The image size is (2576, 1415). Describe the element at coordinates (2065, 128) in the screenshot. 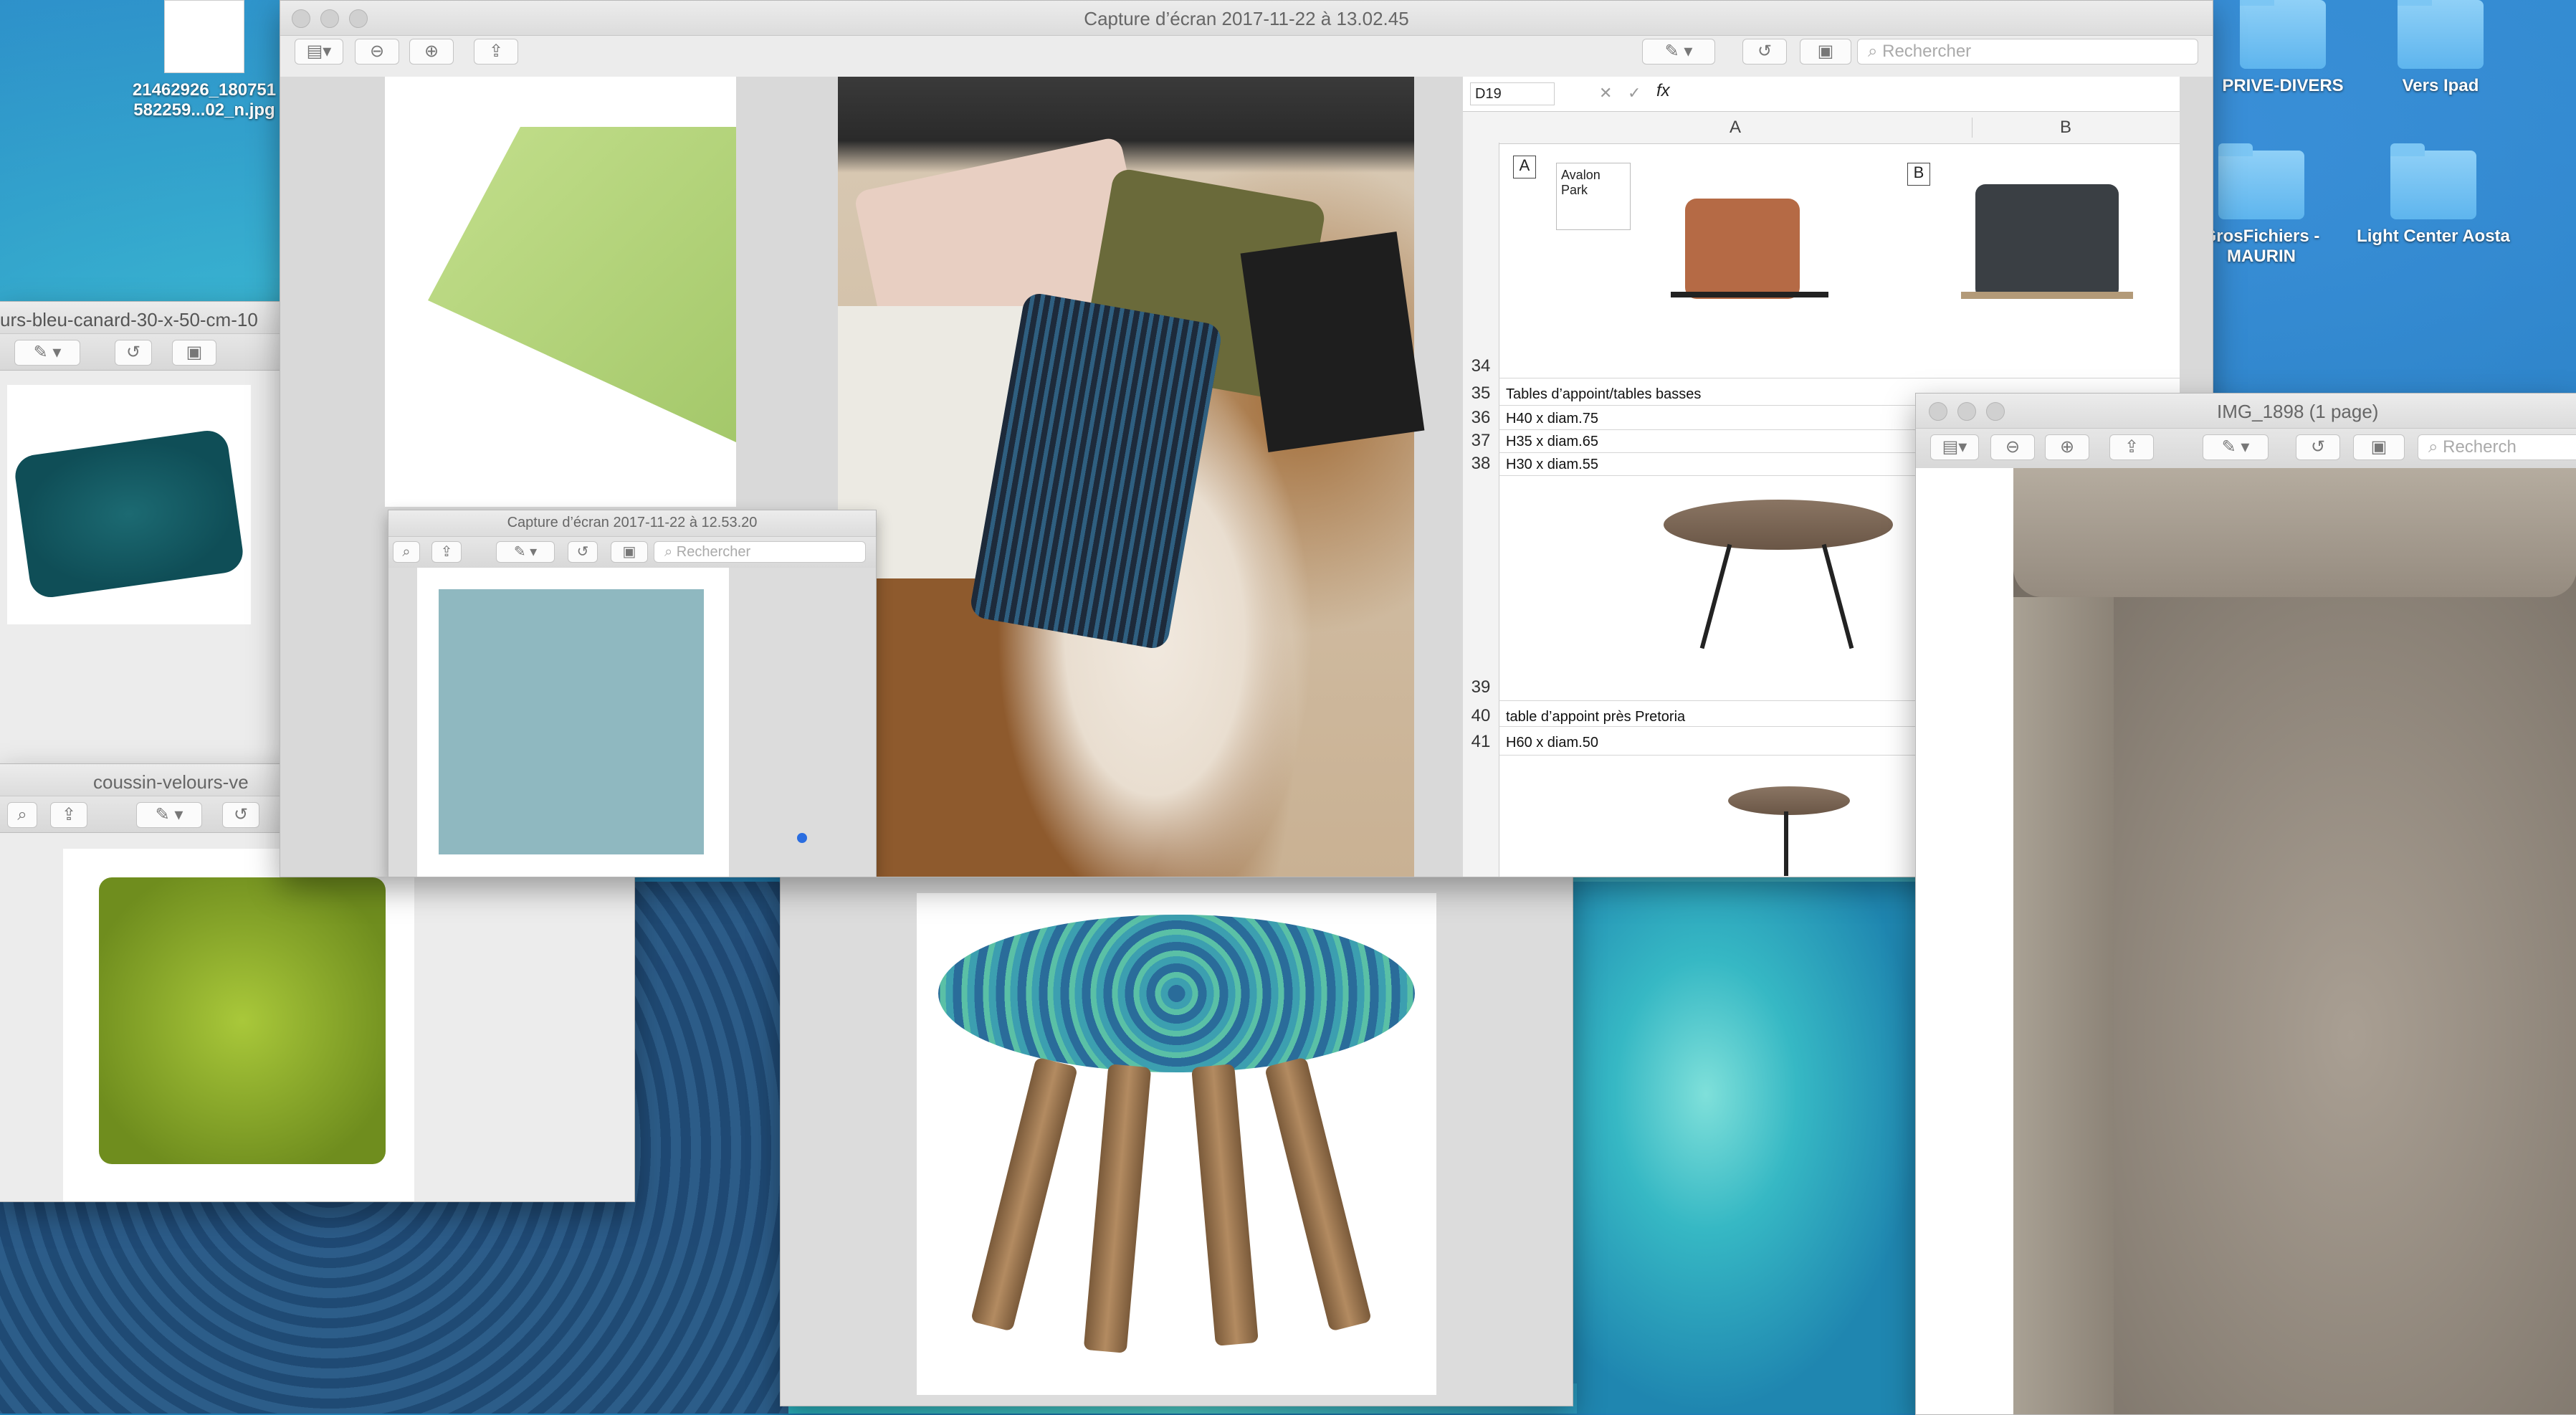

I see `column-header-b: B` at that location.